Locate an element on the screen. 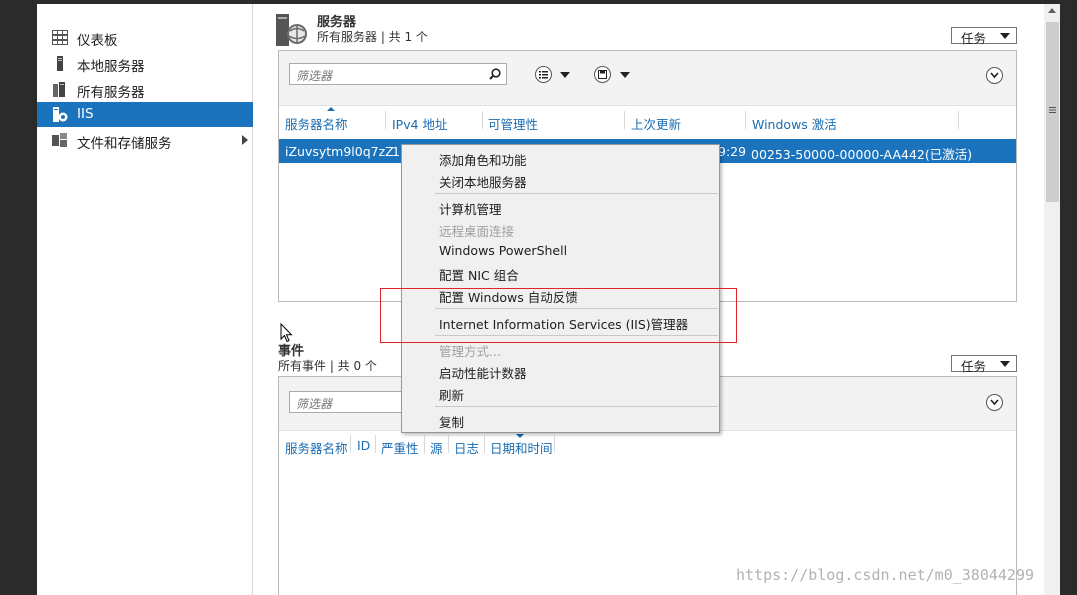 The width and height of the screenshot is (1077, 595). sidebar-item-label: 本地服务器 is located at coordinates (111, 67).